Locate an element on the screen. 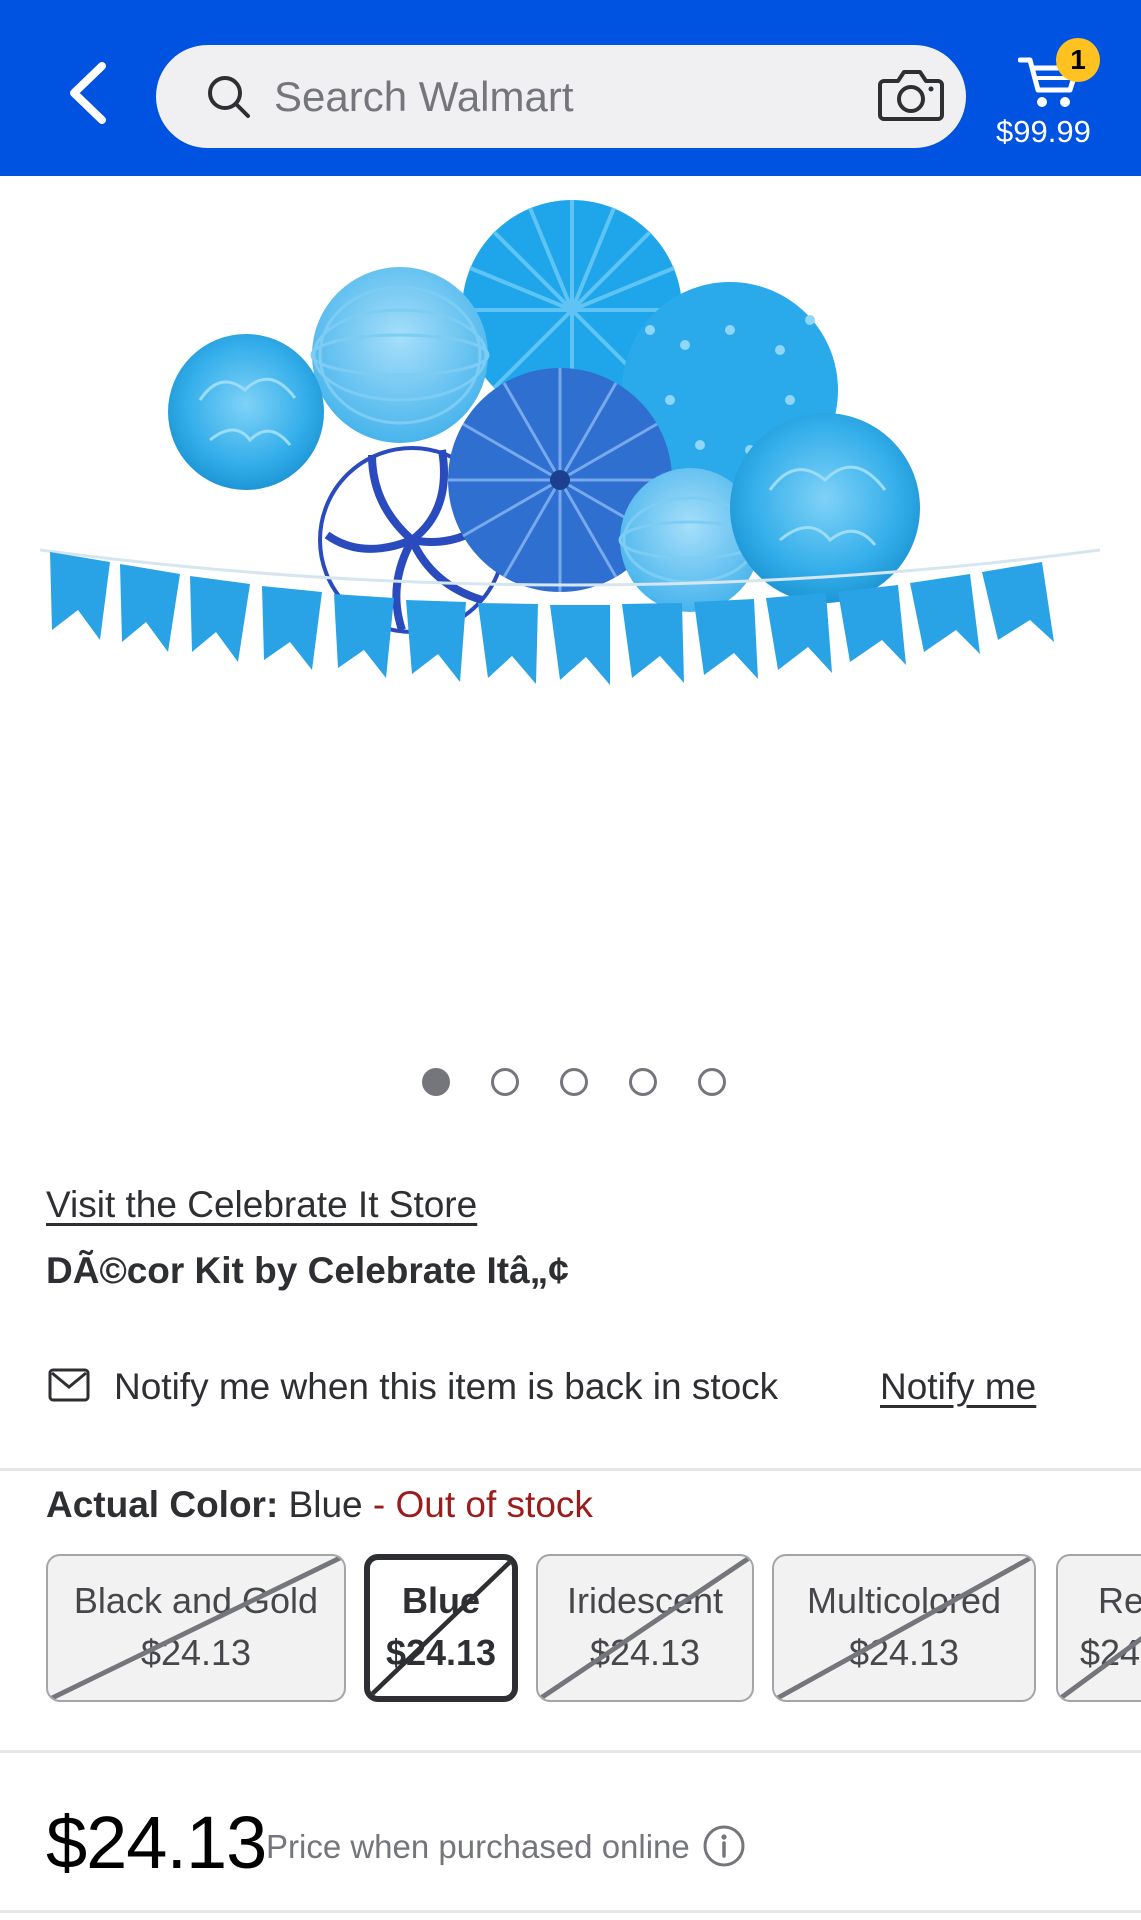  swatch-iridescent: Iridescent $24.13 is located at coordinates (645, 1628).